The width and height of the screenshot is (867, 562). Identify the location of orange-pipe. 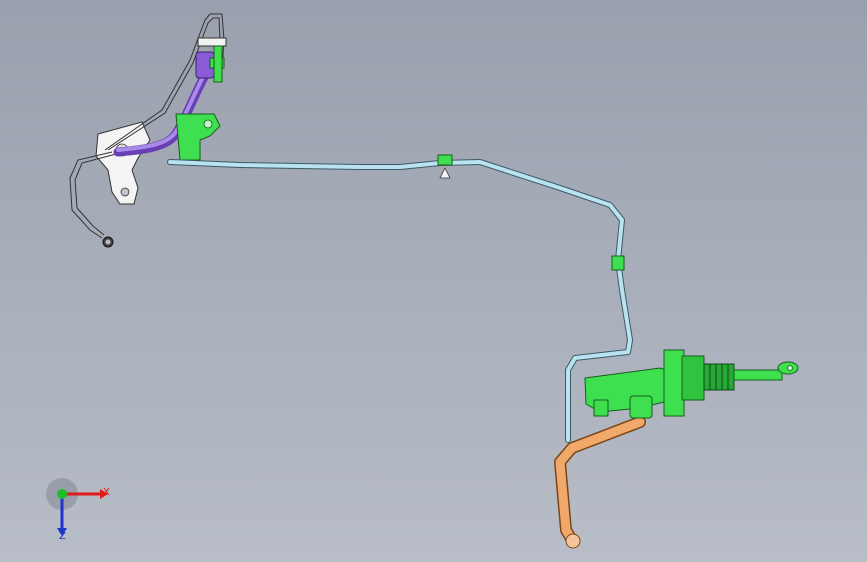
(600, 481).